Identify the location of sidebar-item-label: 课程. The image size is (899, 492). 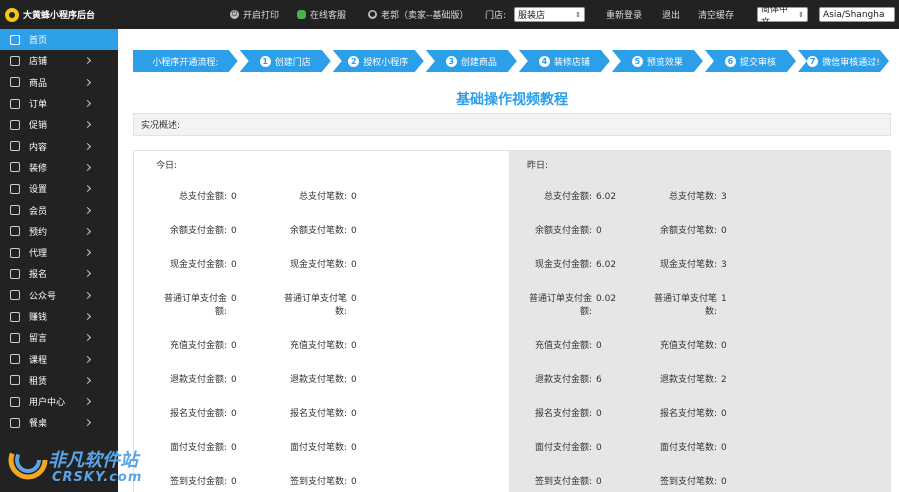
(38, 360).